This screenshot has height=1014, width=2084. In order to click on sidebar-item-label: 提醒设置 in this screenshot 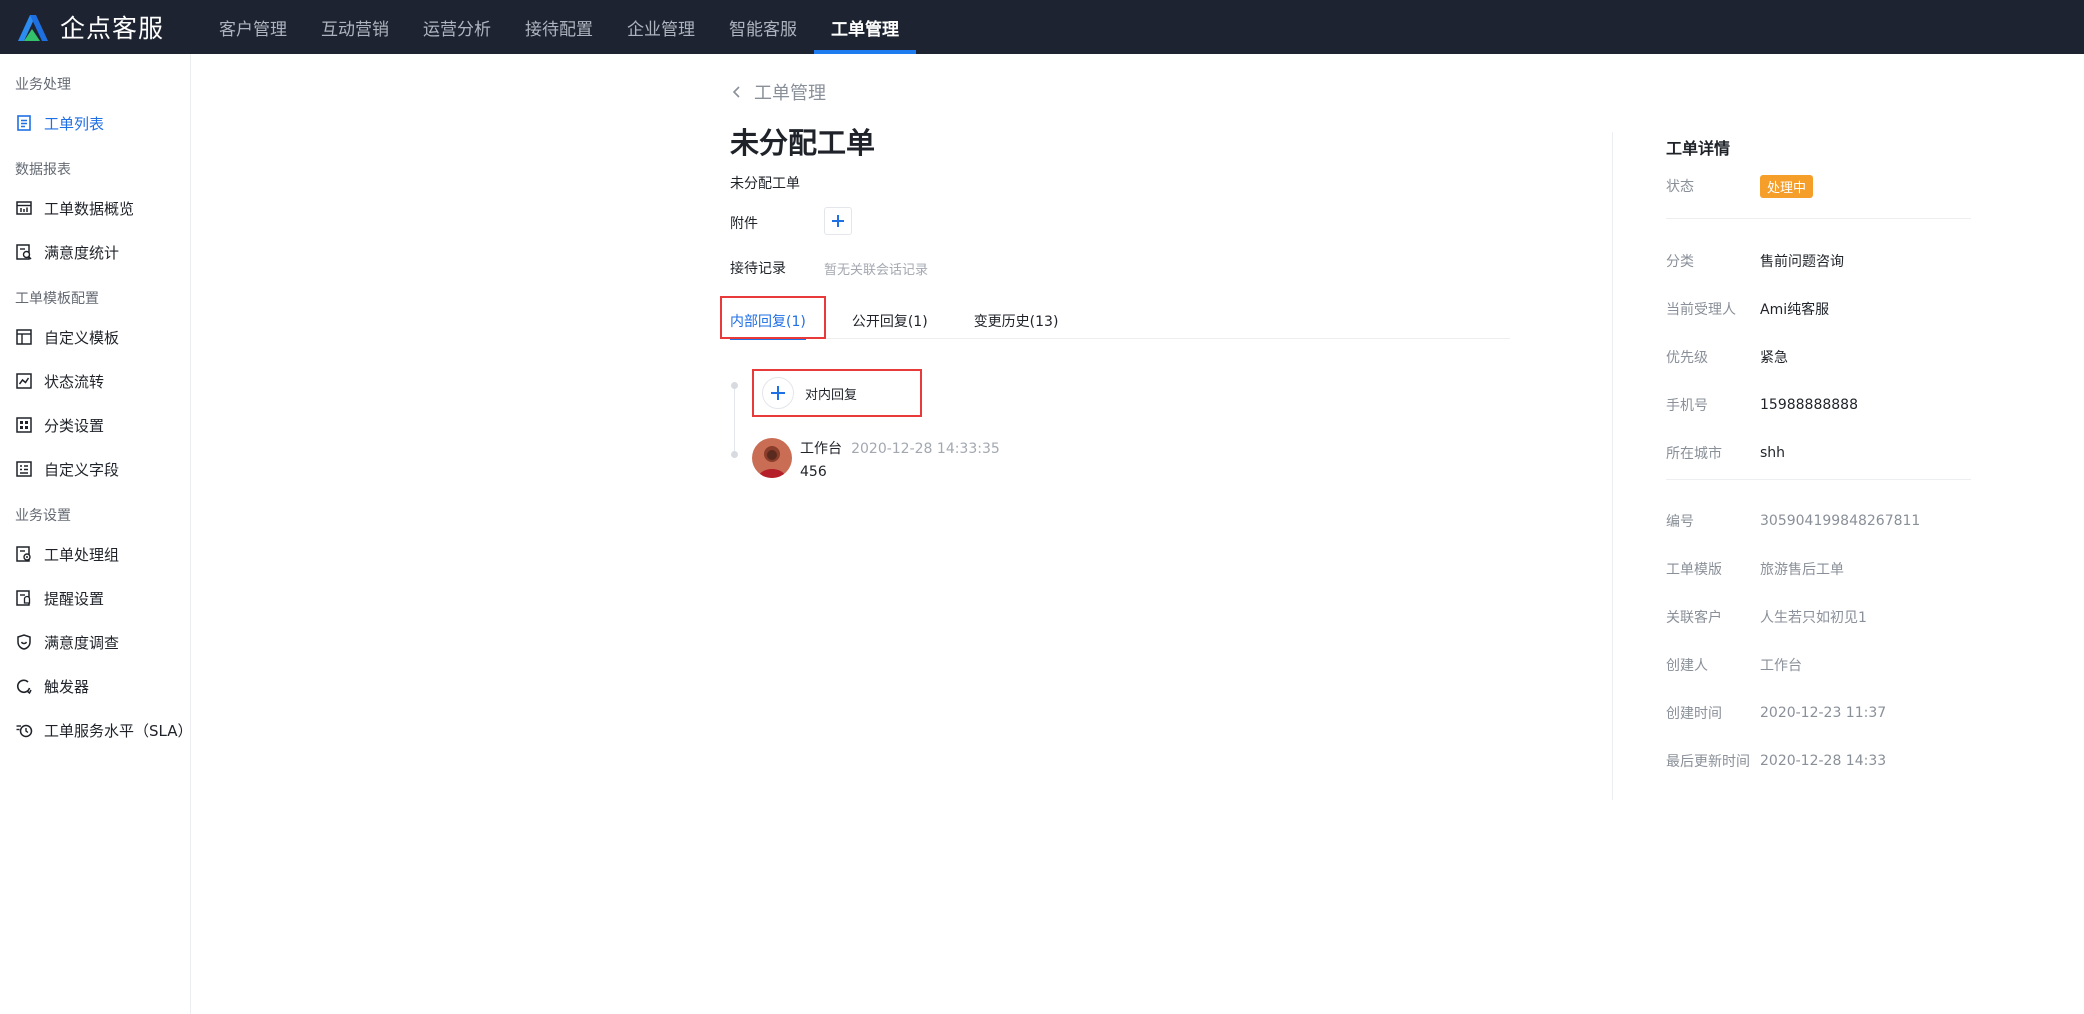, I will do `click(74, 598)`.